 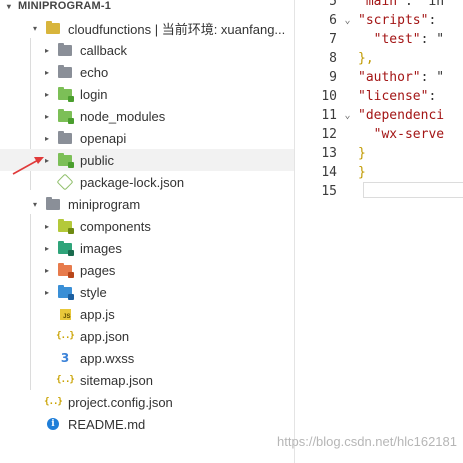 What do you see at coordinates (103, 50) in the screenshot?
I see `item-label: callback` at bounding box center [103, 50].